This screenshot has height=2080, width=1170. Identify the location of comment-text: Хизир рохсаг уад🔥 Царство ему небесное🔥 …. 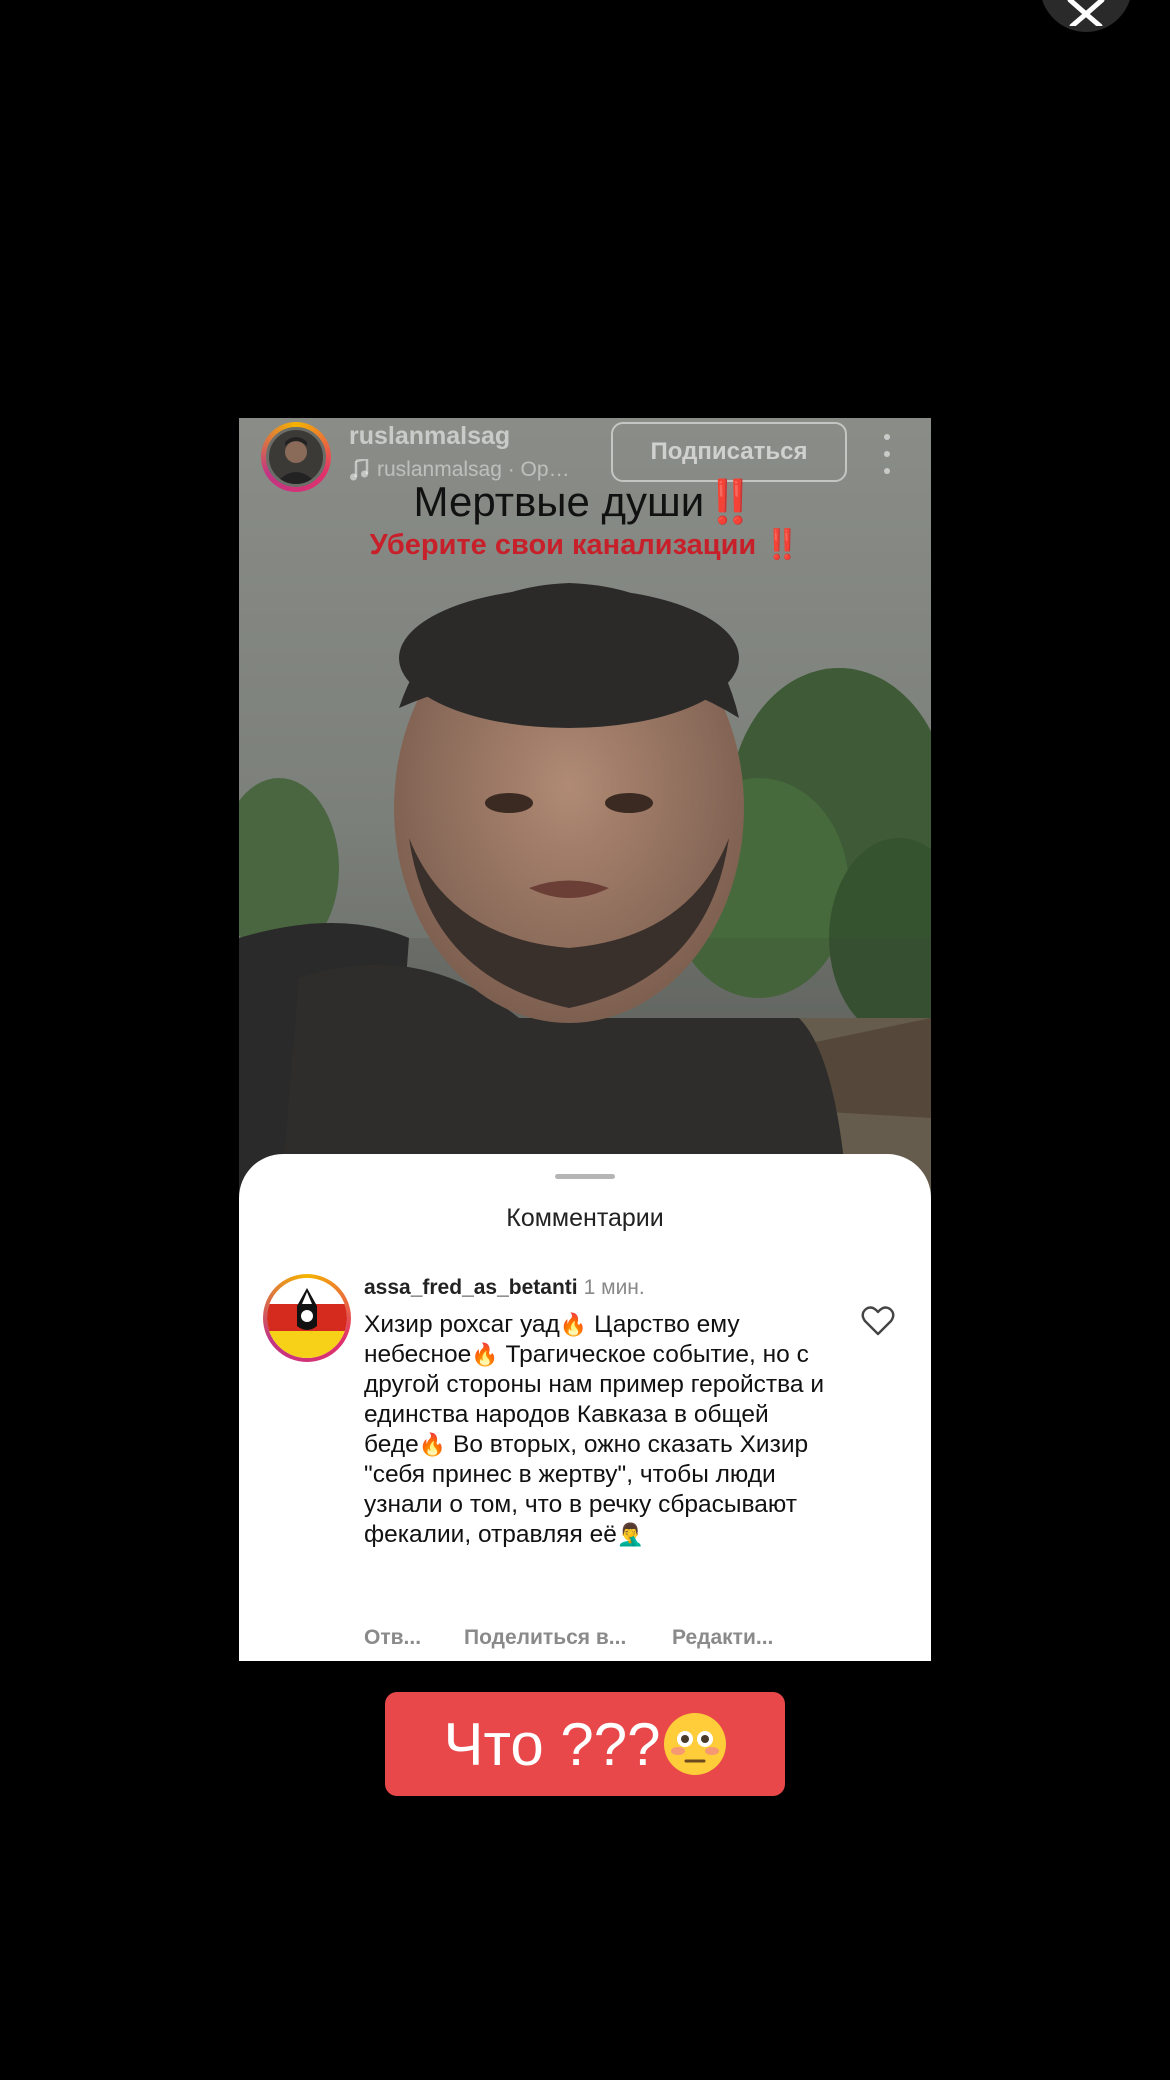
(594, 1430).